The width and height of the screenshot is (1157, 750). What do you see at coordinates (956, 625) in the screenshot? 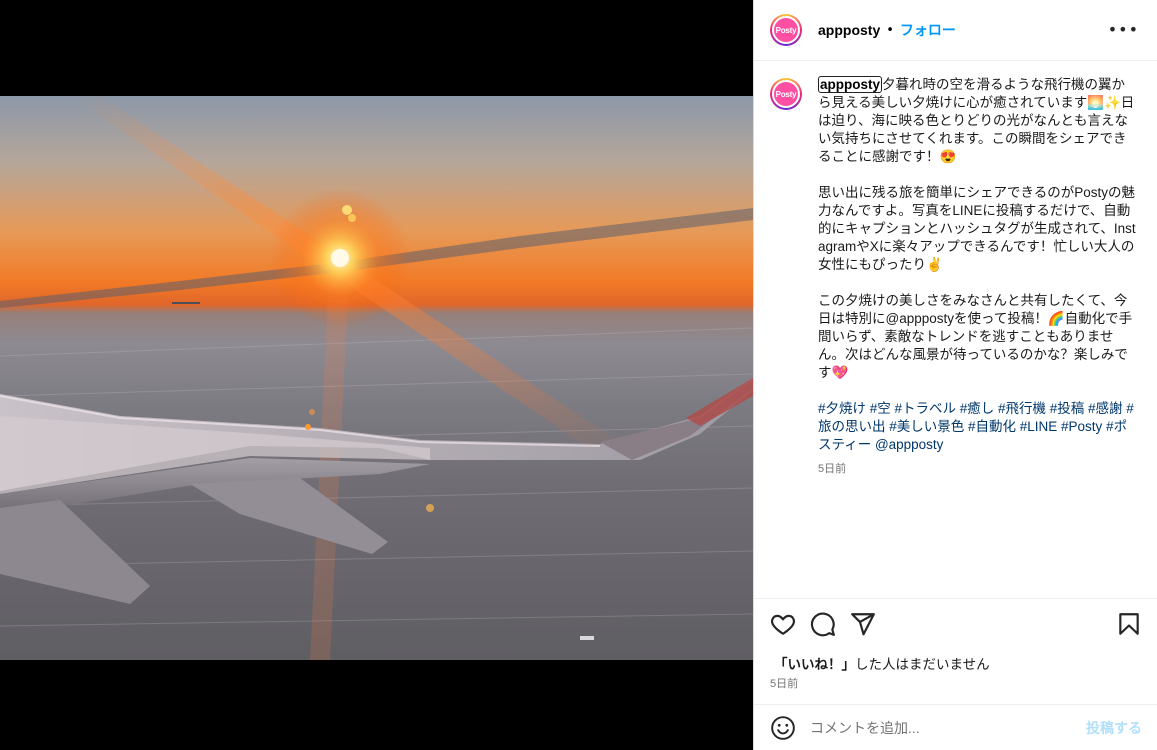
I see `action-bar` at bounding box center [956, 625].